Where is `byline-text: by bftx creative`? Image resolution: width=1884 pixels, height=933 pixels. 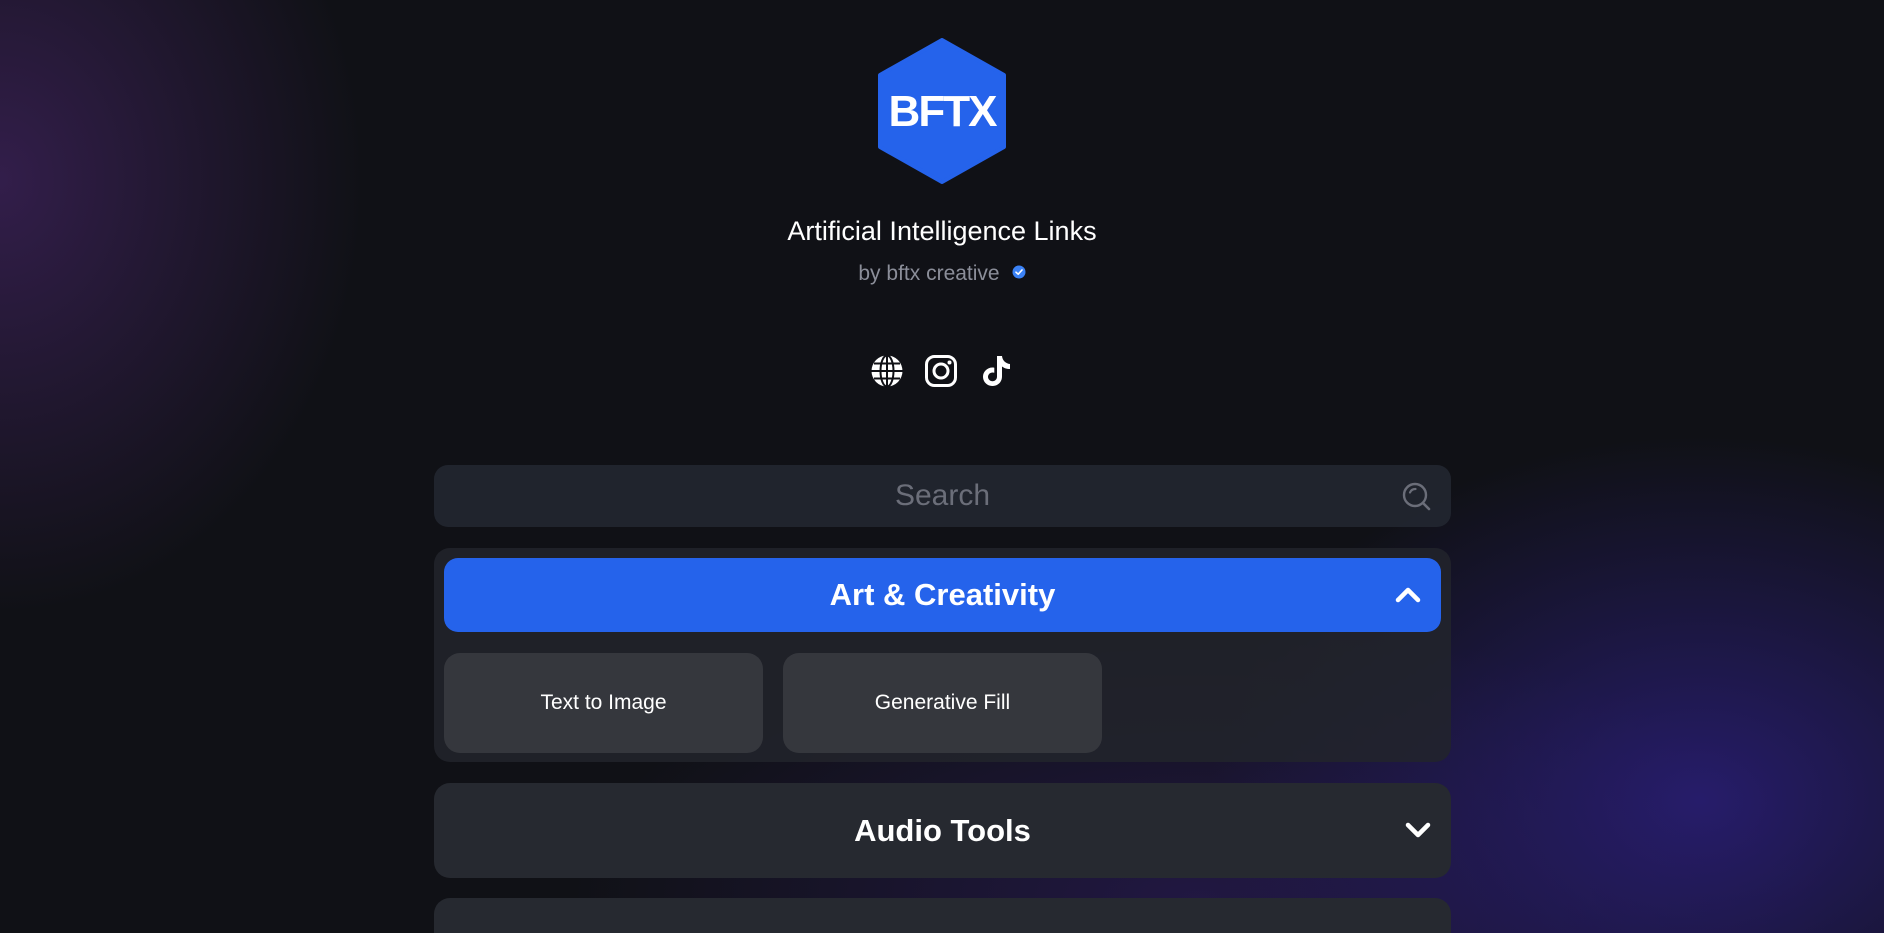 byline-text: by bftx creative is located at coordinates (929, 273).